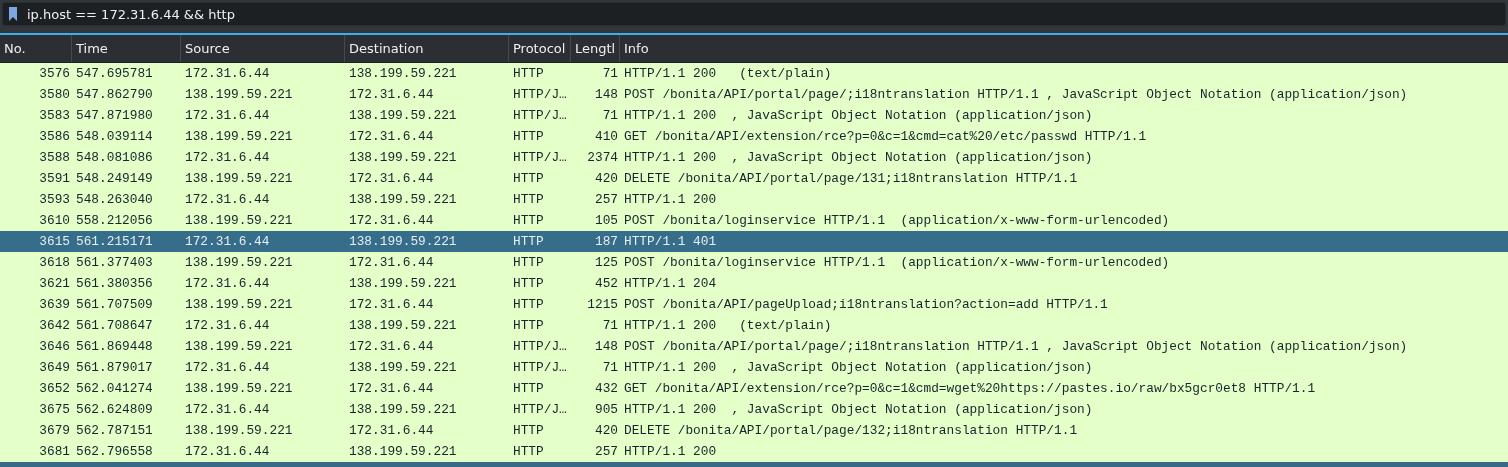  Describe the element at coordinates (54, 346) in the screenshot. I see `table-cell-text: 3646` at that location.